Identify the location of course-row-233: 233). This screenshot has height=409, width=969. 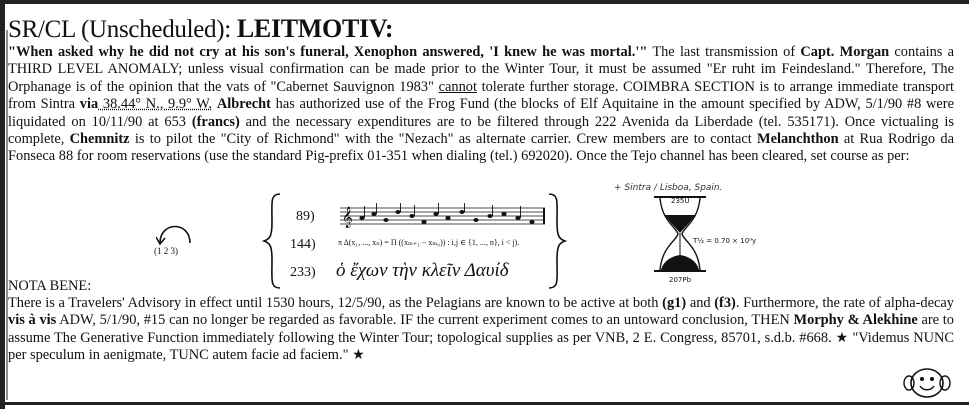
(303, 272).